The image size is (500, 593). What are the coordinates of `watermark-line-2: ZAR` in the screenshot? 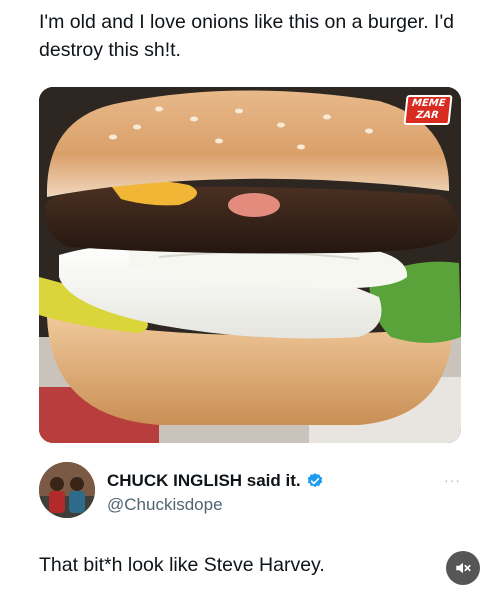 It's located at (427, 115).